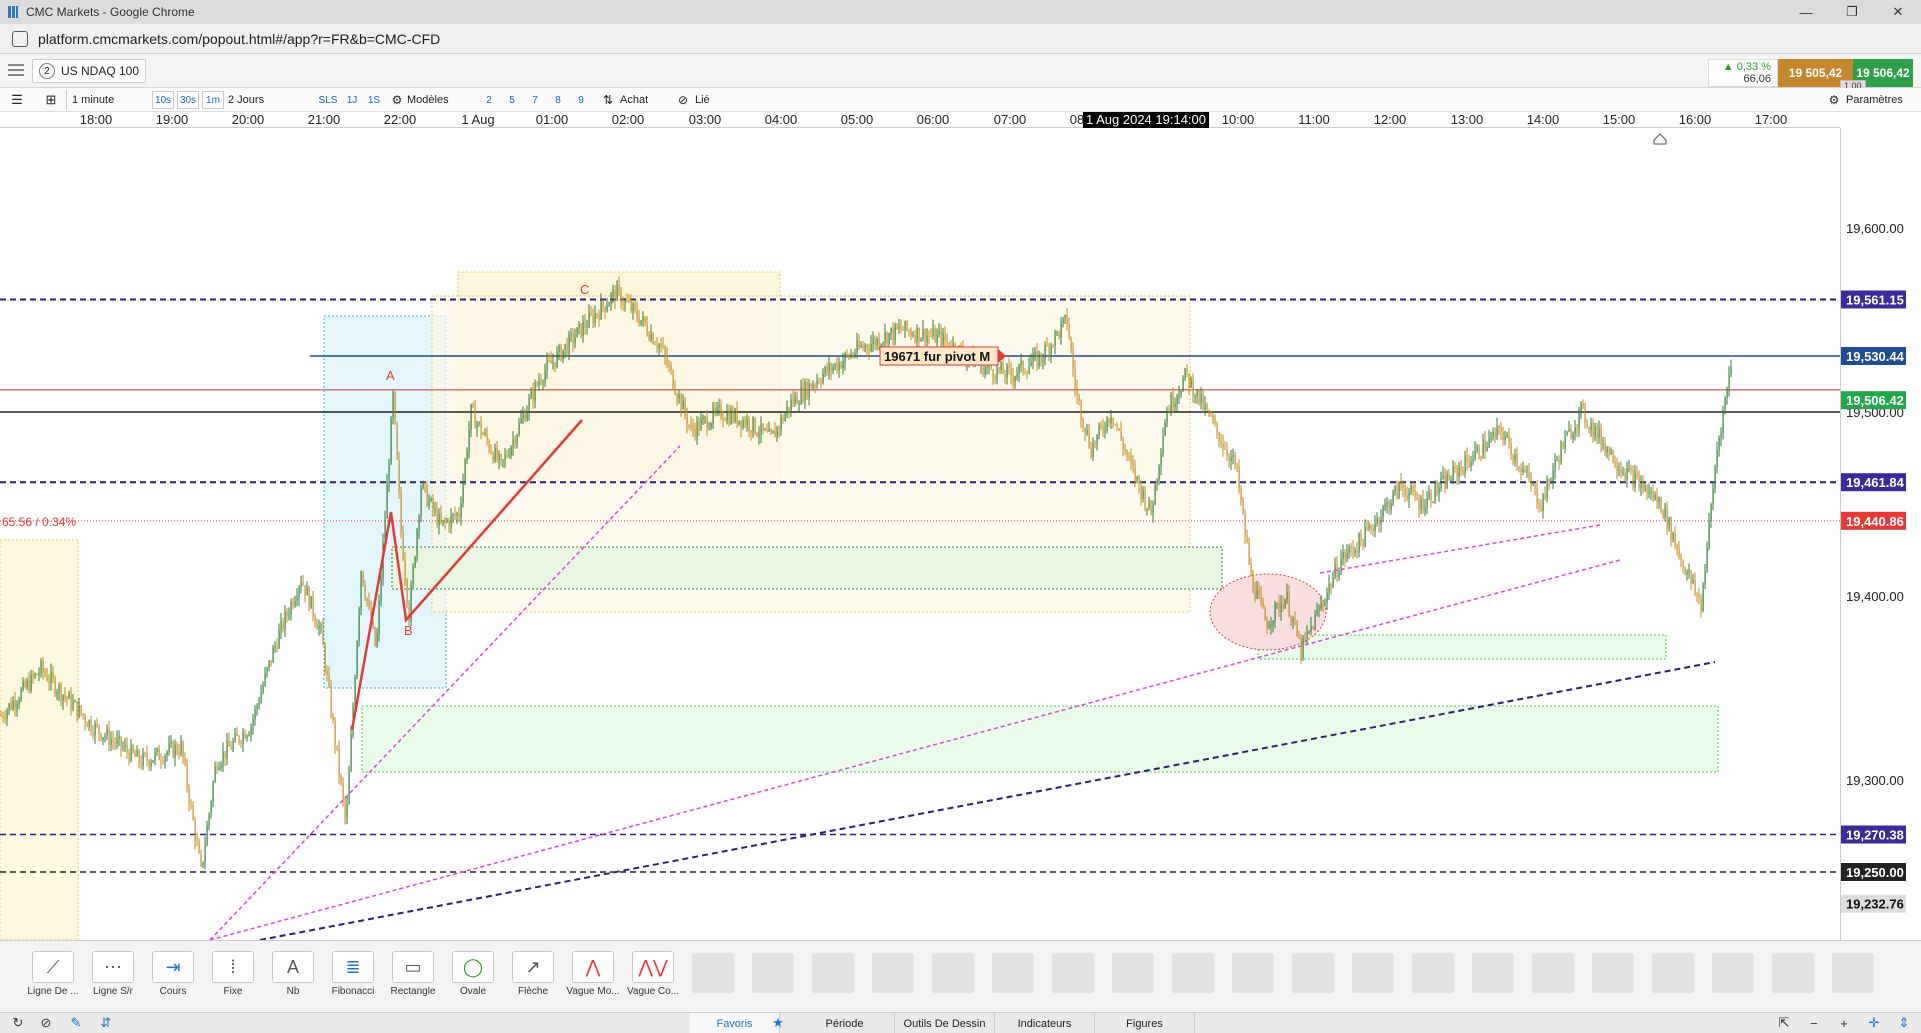 Image resolution: width=1921 pixels, height=1033 pixels. I want to click on mode-1j: 1J, so click(352, 100).